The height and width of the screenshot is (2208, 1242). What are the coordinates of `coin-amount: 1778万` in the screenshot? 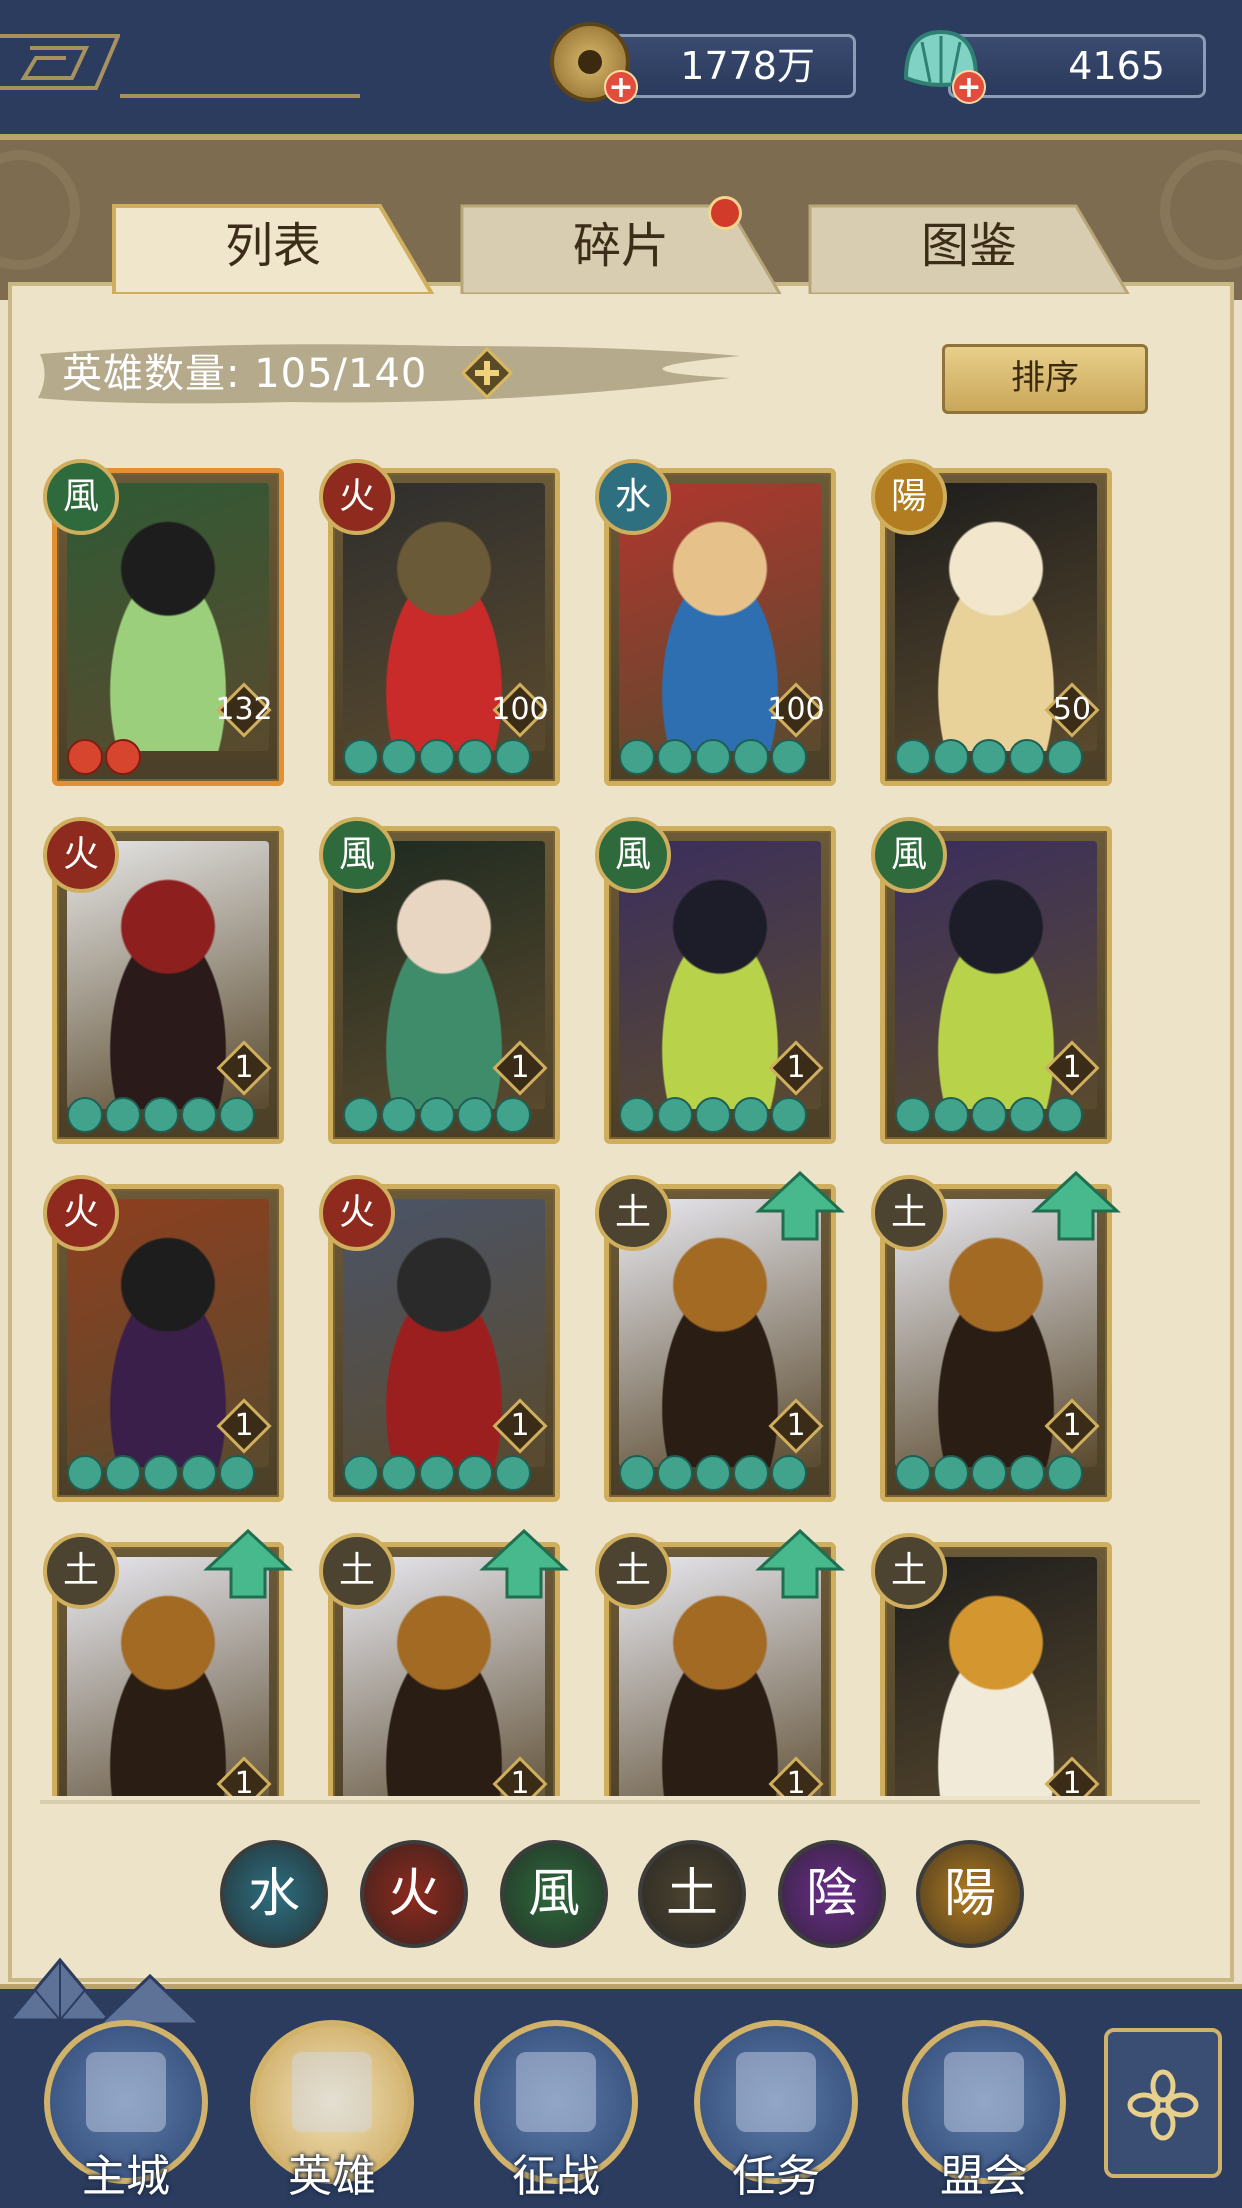 It's located at (747, 66).